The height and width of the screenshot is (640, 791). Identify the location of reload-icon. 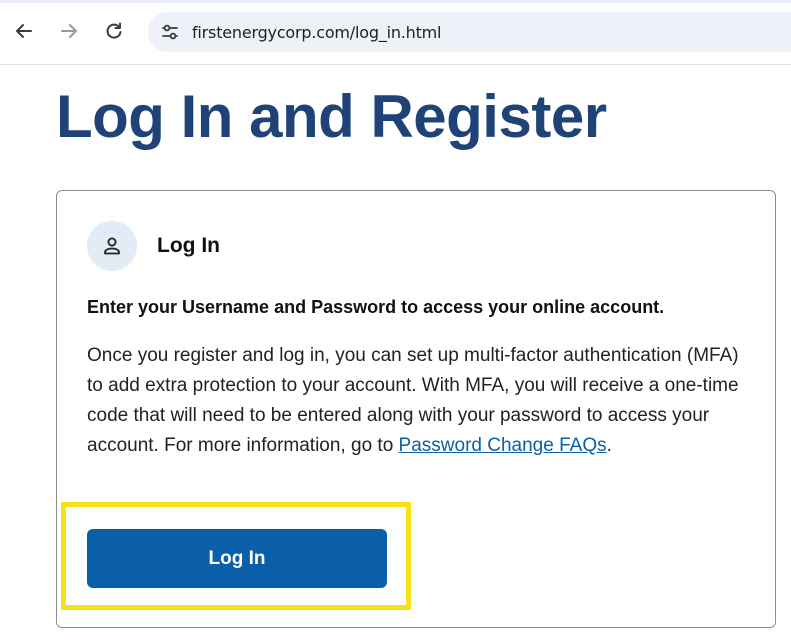
(114, 30).